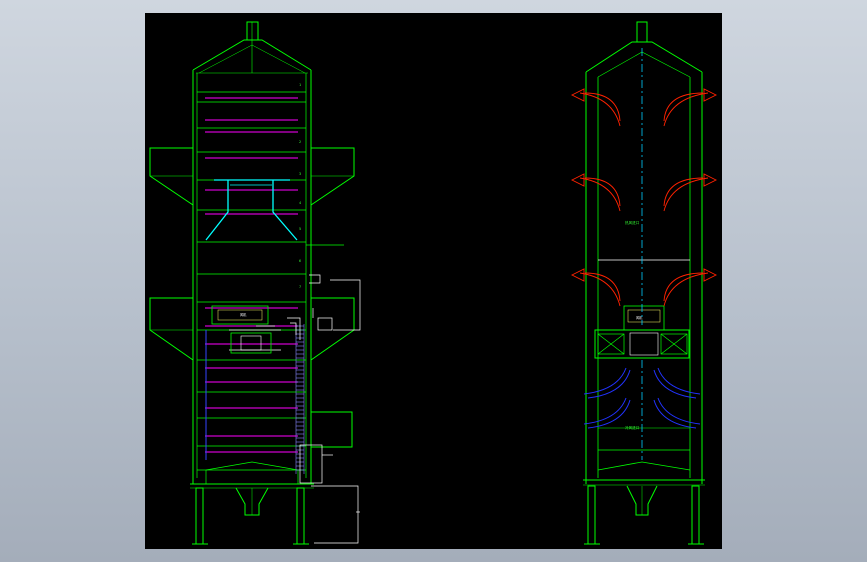 The height and width of the screenshot is (562, 867). What do you see at coordinates (632, 427) in the screenshot?
I see `cold-air-note: 冷风进口` at bounding box center [632, 427].